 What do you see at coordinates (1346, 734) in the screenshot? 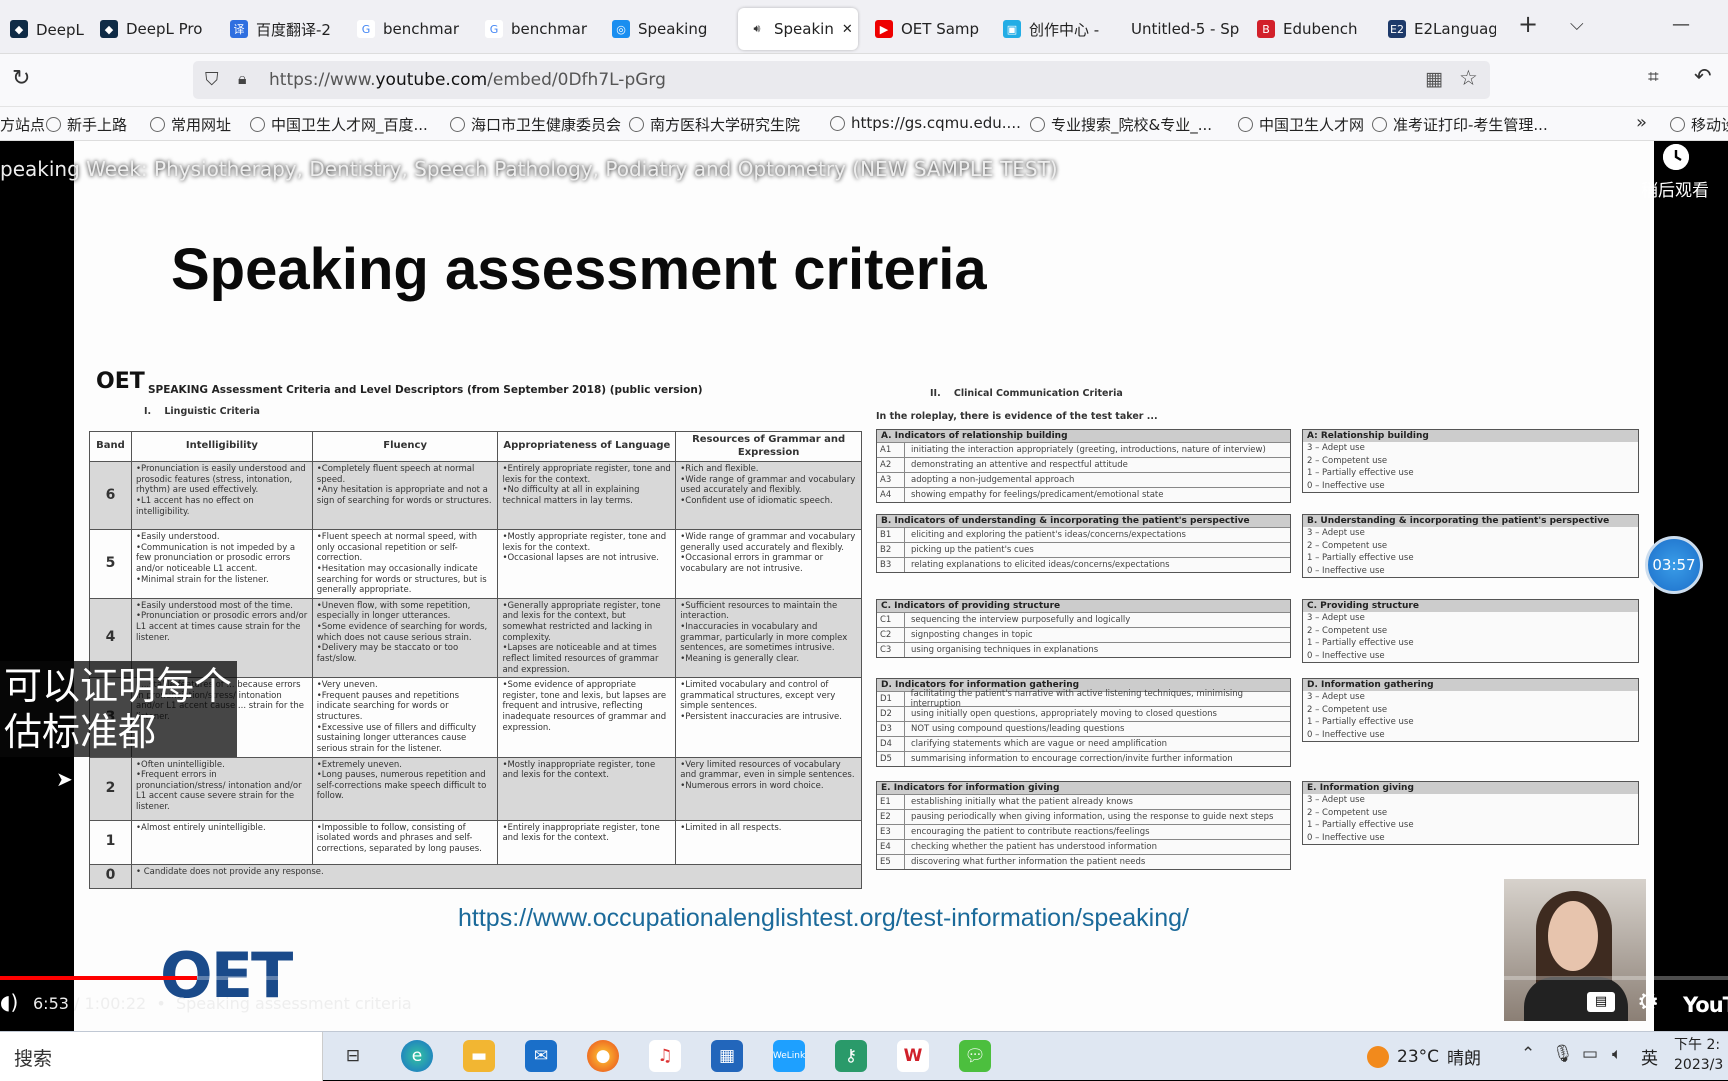
I see `scale-line: 0 – Ineffective use` at bounding box center [1346, 734].